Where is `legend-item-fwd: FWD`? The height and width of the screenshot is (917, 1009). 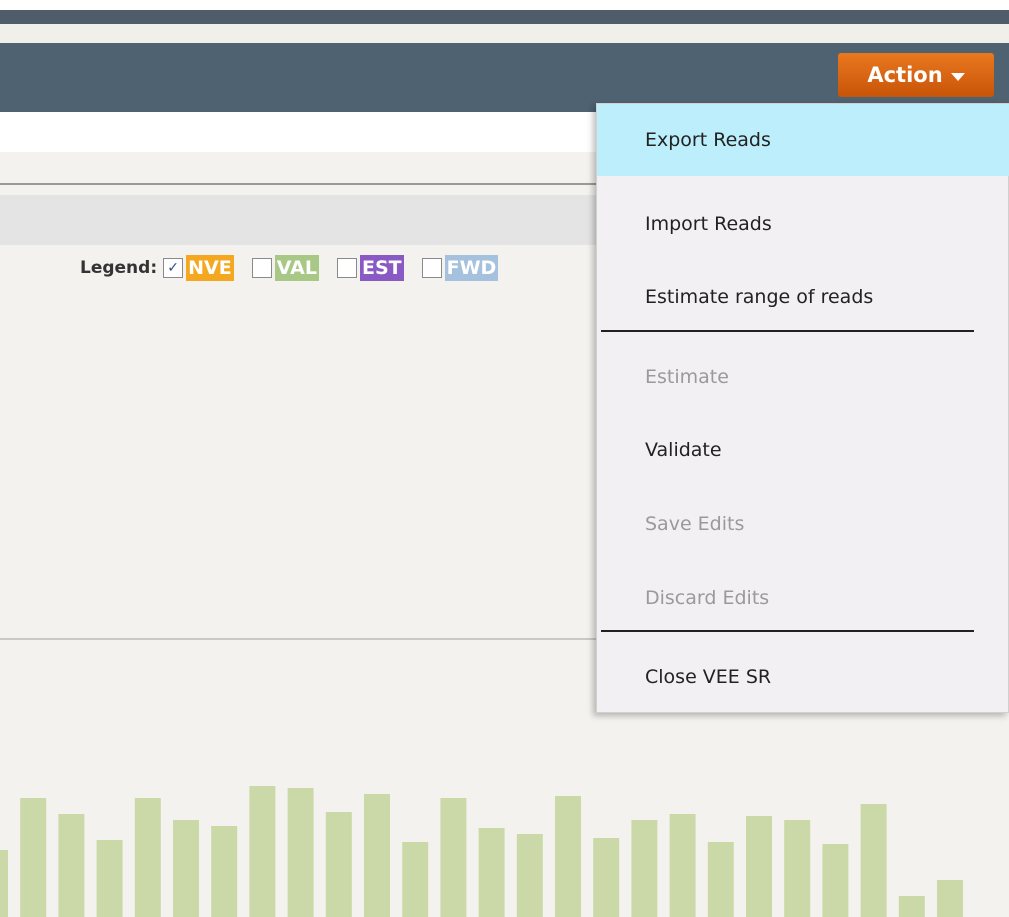 legend-item-fwd: FWD is located at coordinates (460, 268).